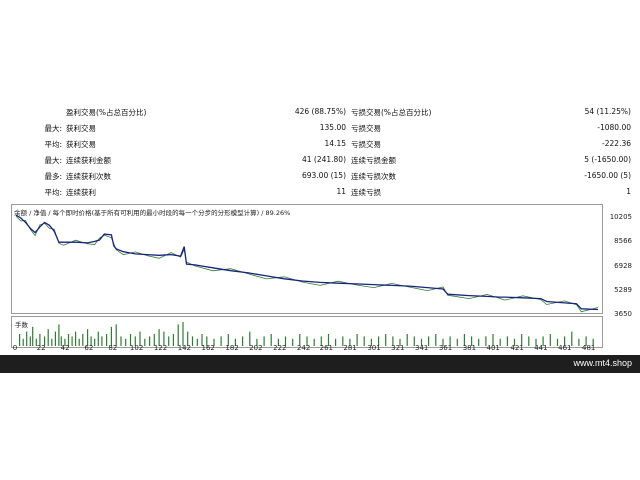 Image resolution: width=640 pixels, height=480 pixels. I want to click on x-tick-label: 22, so click(41, 348).